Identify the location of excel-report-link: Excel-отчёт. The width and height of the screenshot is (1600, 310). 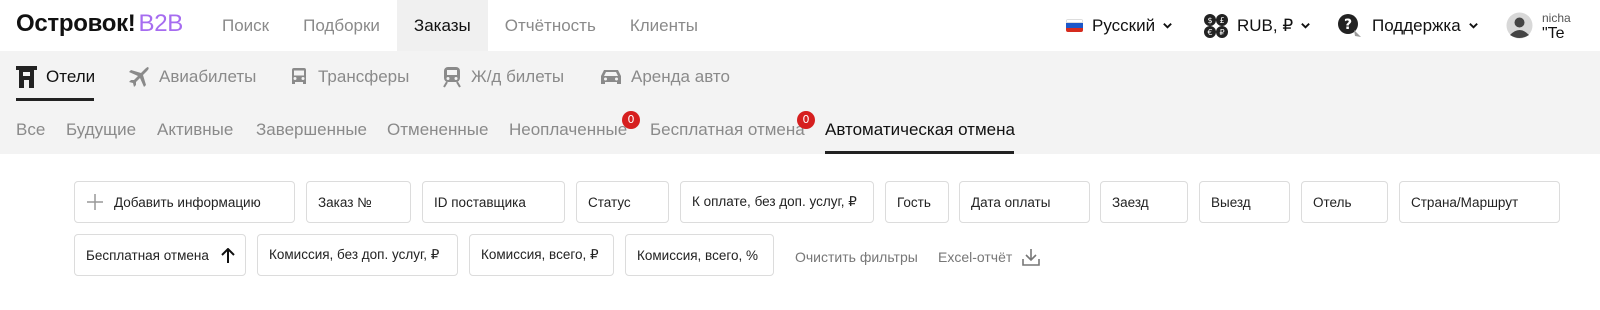
(989, 257).